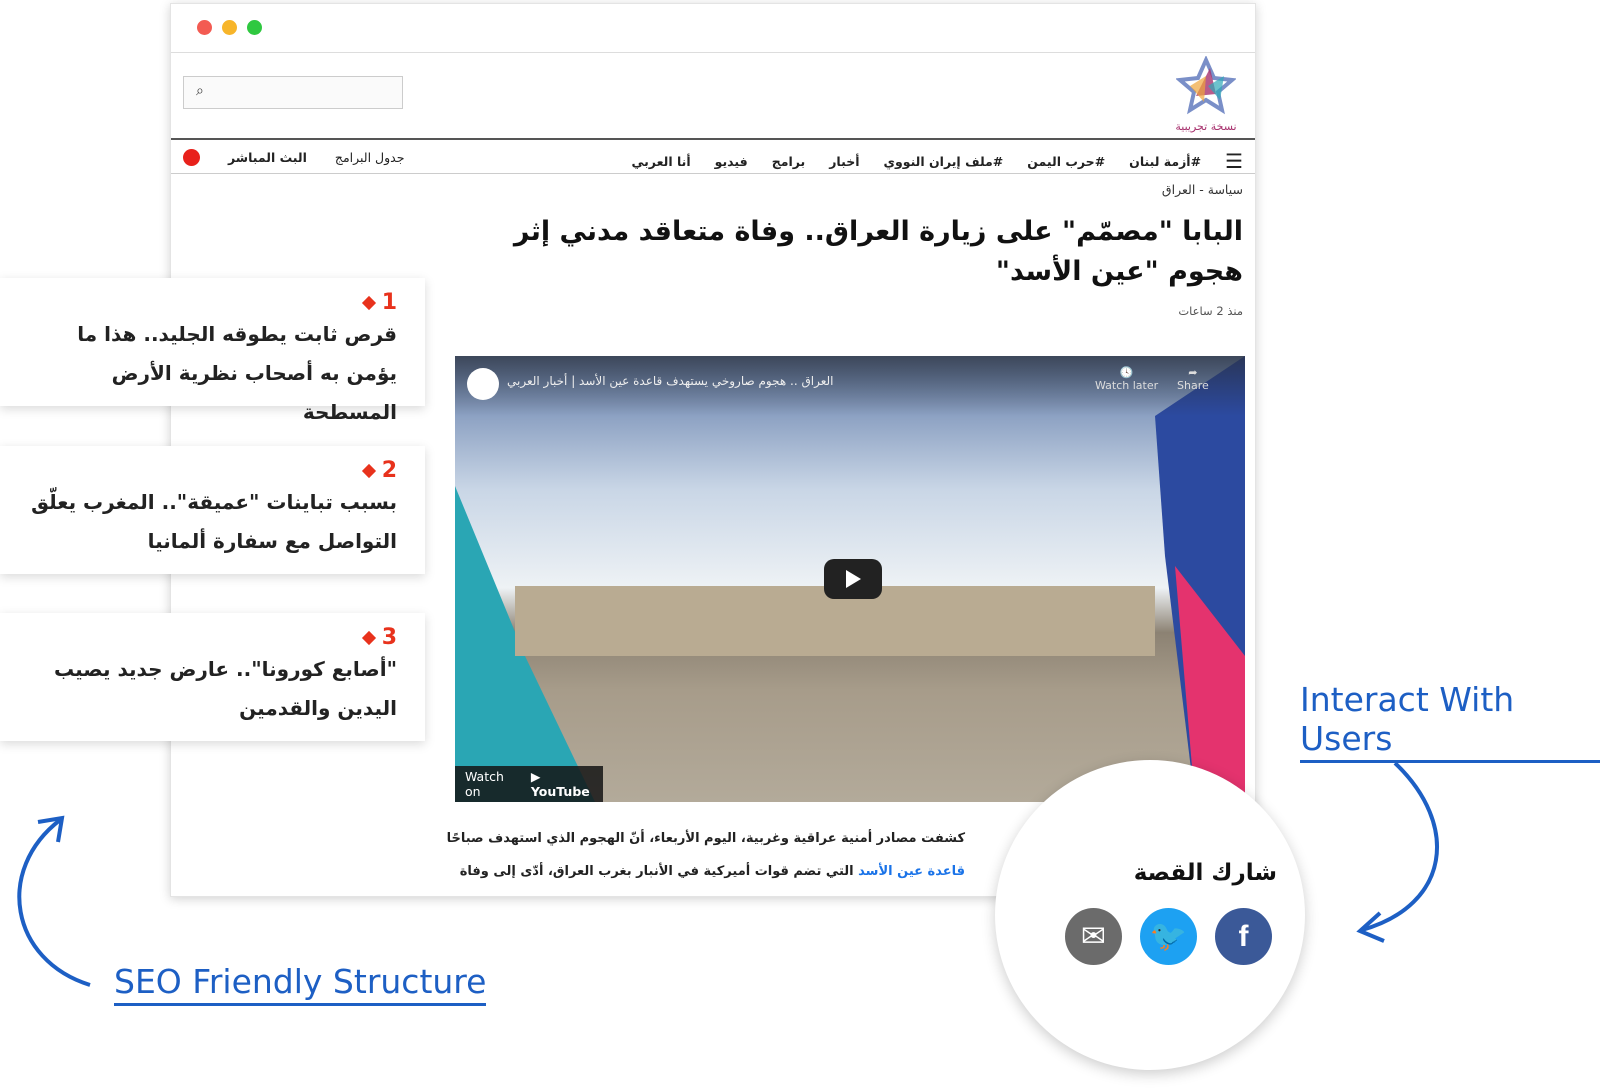  Describe the element at coordinates (254, 27) in the screenshot. I see `maximize-button` at that location.